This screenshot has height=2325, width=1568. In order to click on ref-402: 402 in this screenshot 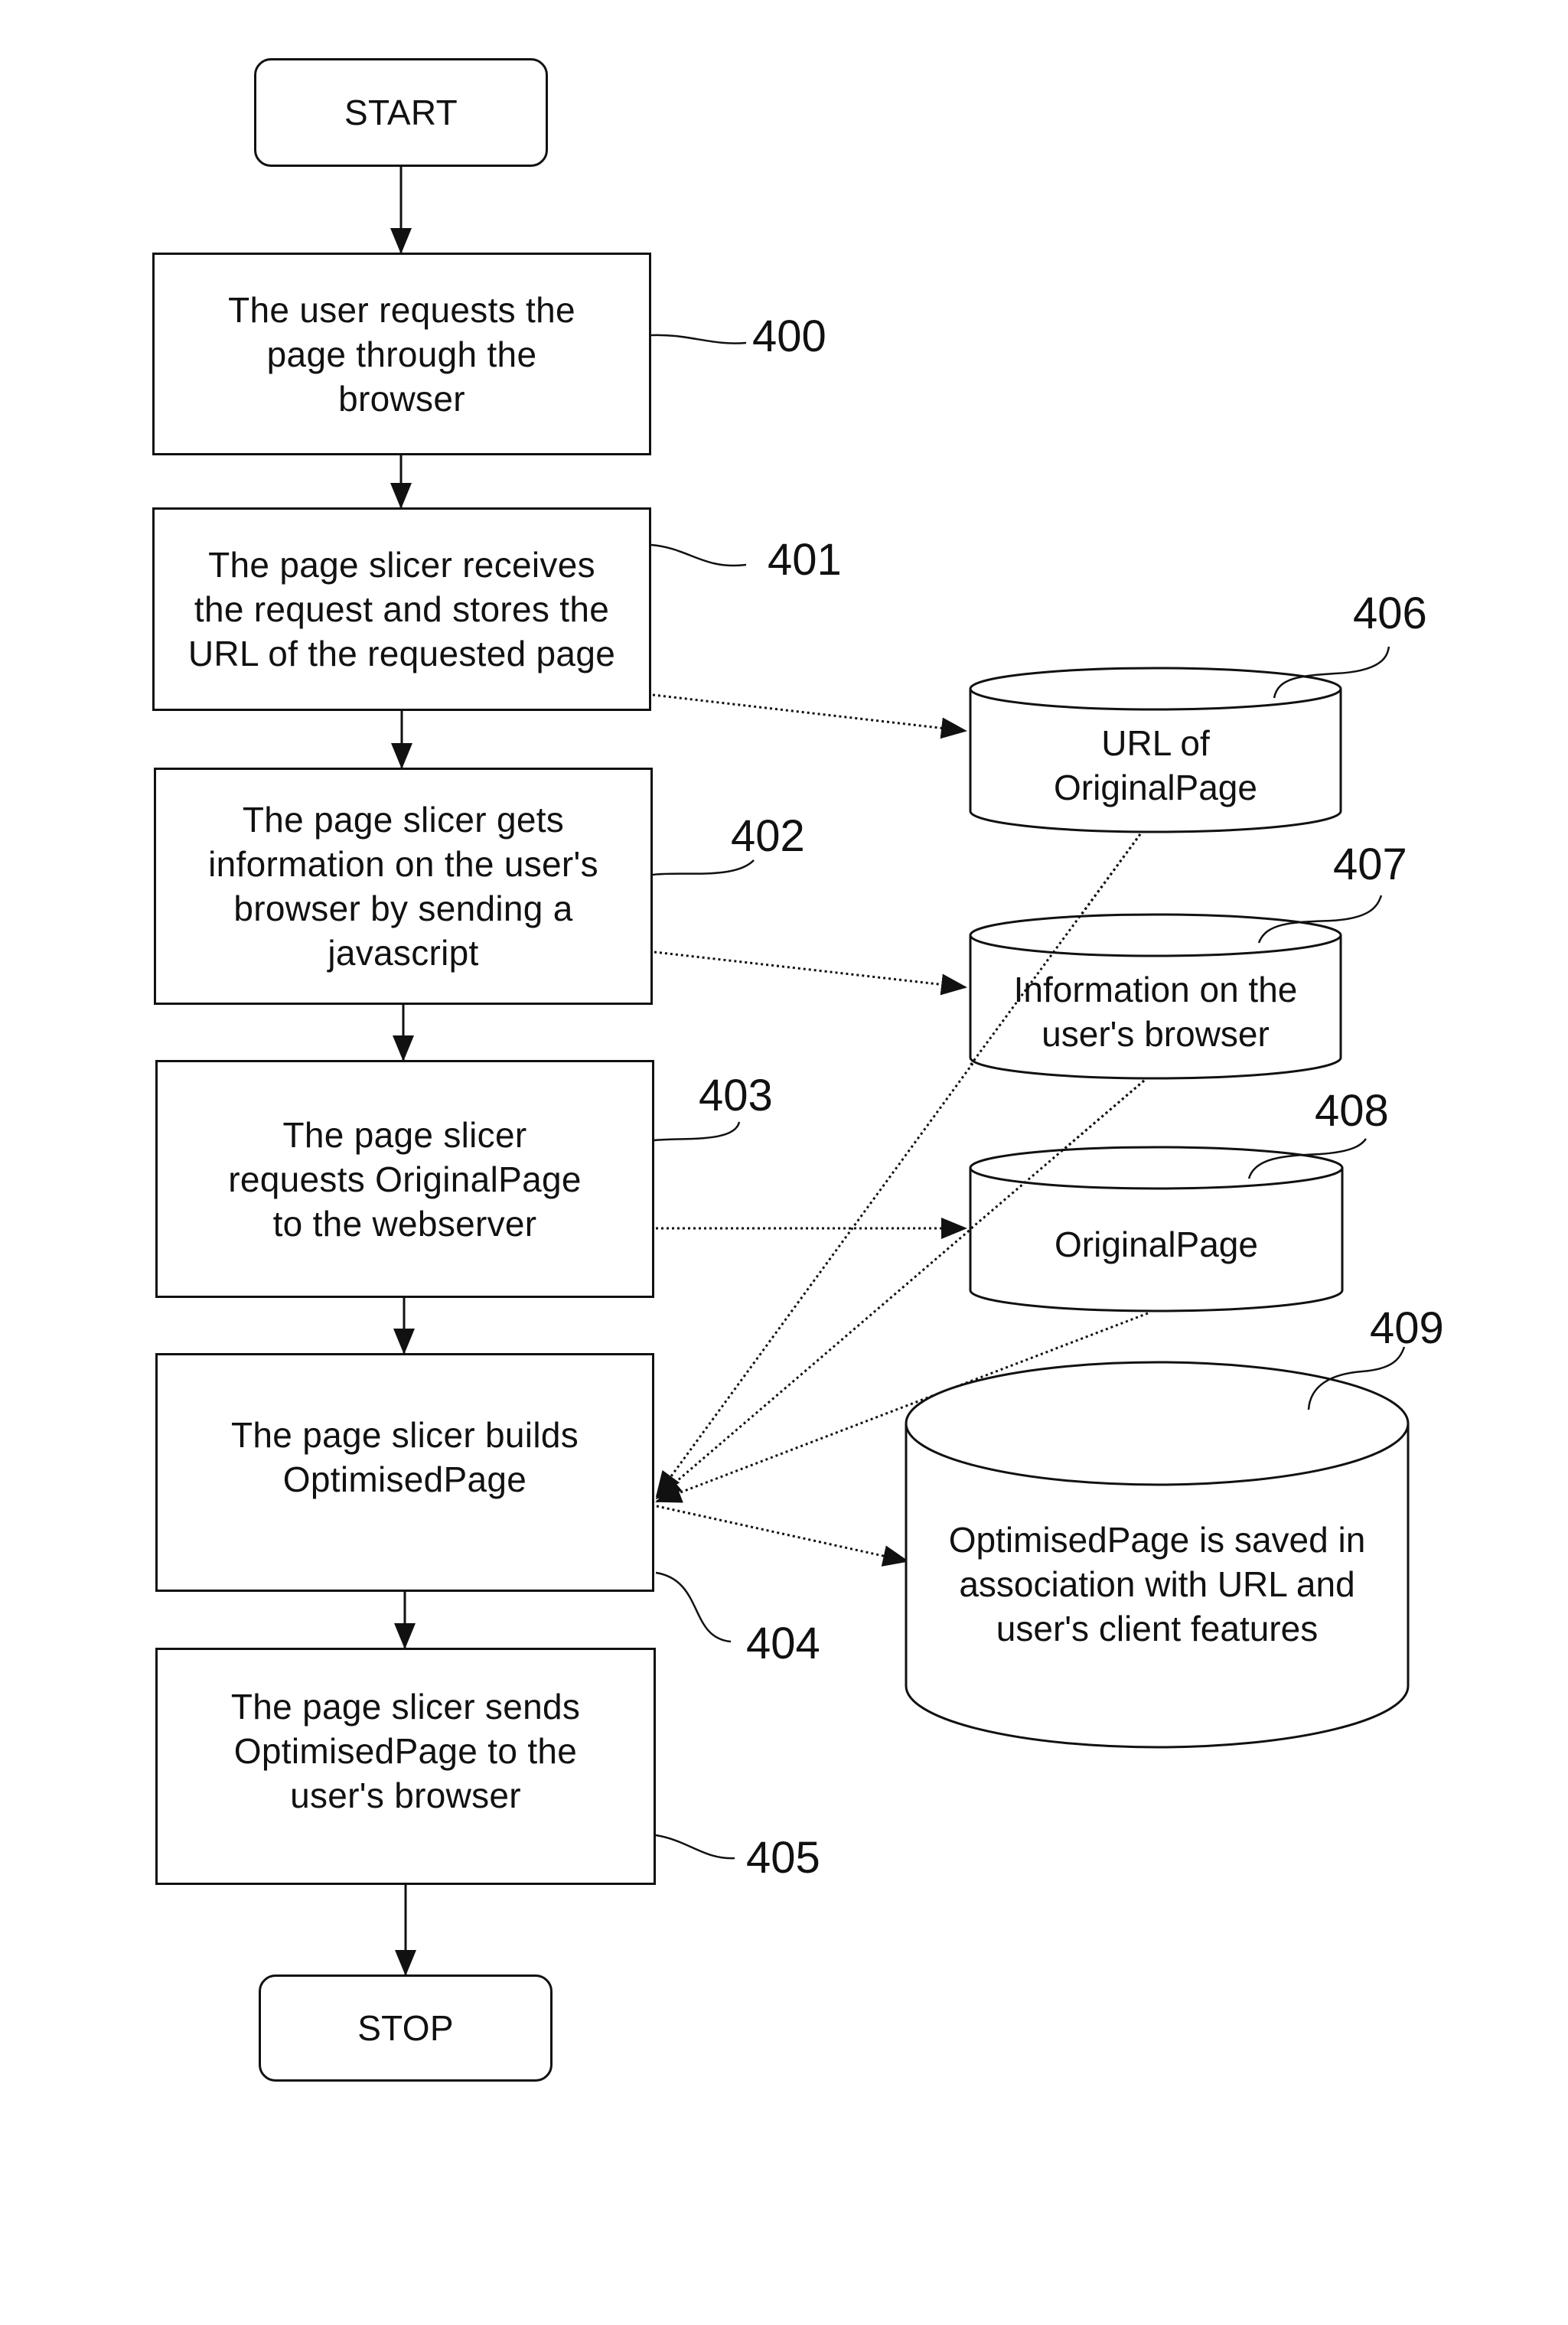, I will do `click(768, 836)`.